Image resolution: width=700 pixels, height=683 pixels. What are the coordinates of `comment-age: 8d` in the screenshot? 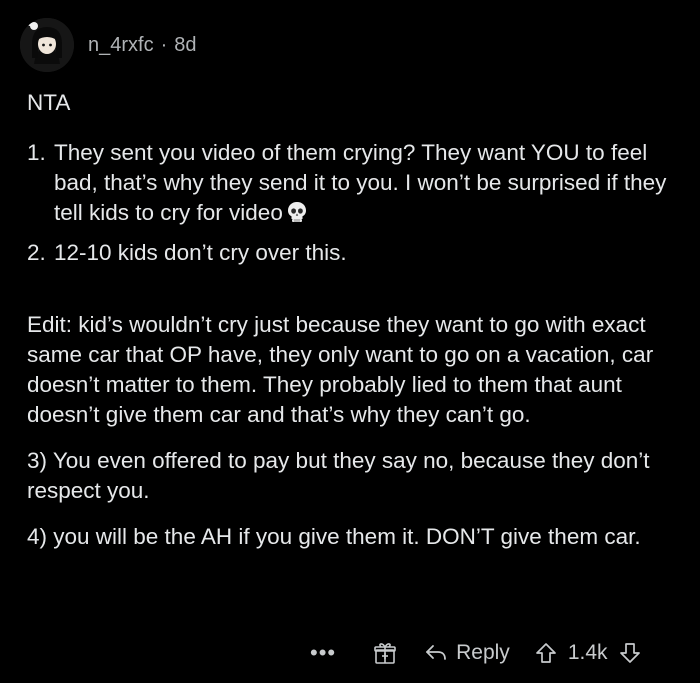 It's located at (185, 44).